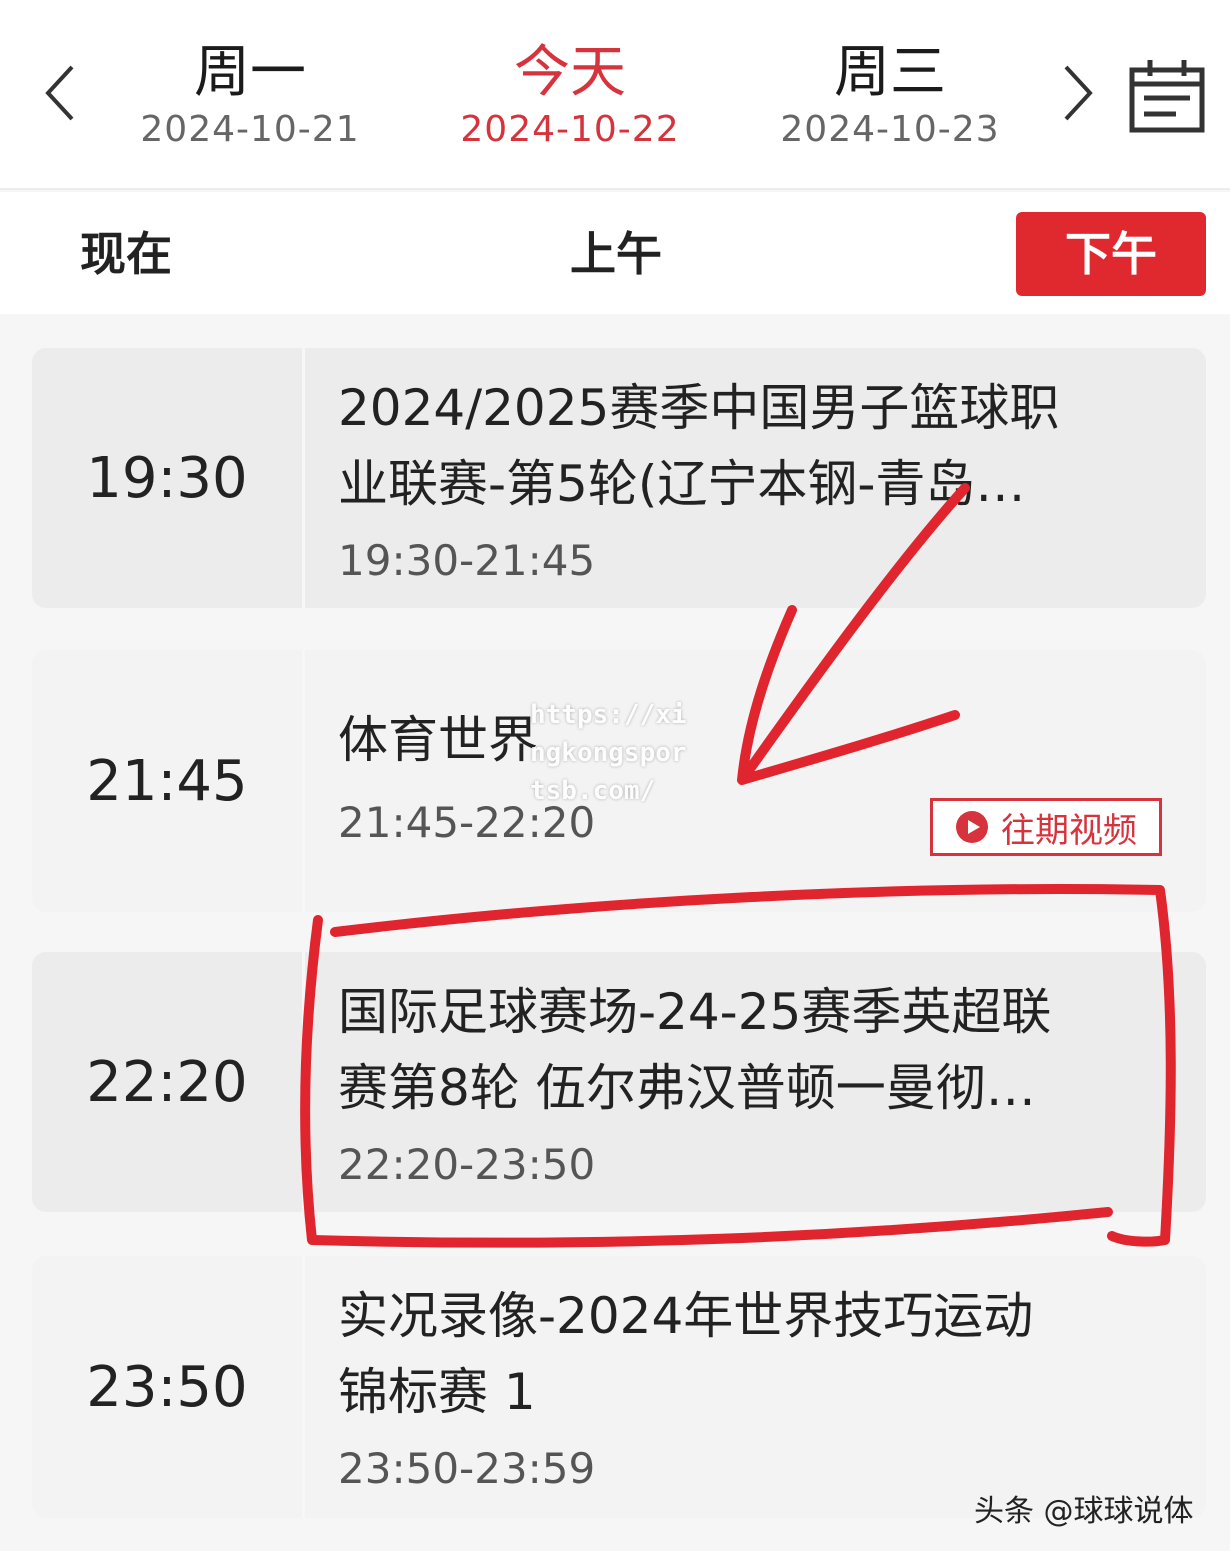 The width and height of the screenshot is (1230, 1551). Describe the element at coordinates (890, 129) in the screenshot. I see `day-date: 2024-10-23` at that location.